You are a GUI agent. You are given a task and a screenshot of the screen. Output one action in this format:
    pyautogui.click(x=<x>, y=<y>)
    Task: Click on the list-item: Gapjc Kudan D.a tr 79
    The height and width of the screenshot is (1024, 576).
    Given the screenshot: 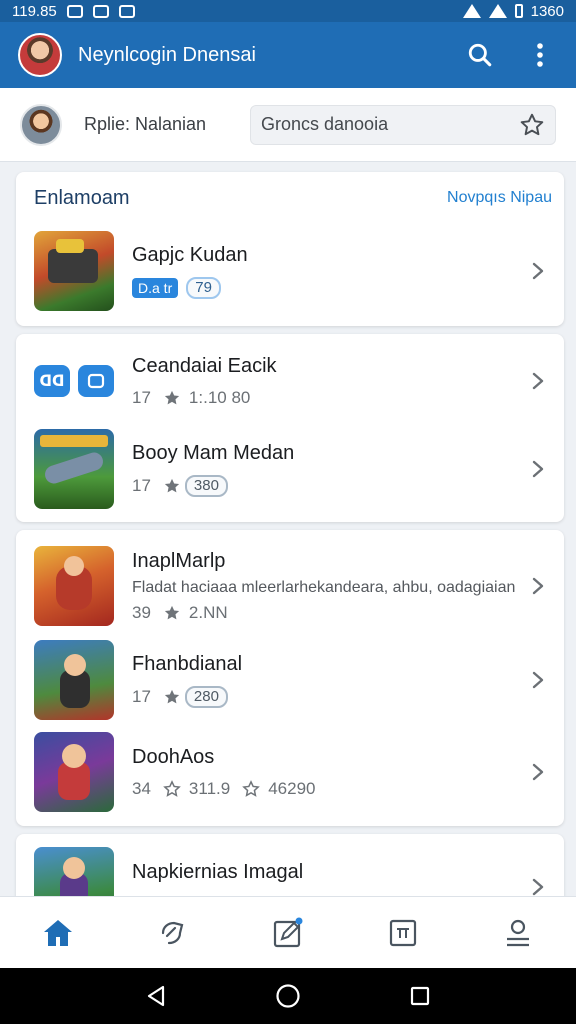 What is the action you would take?
    pyautogui.click(x=290, y=271)
    